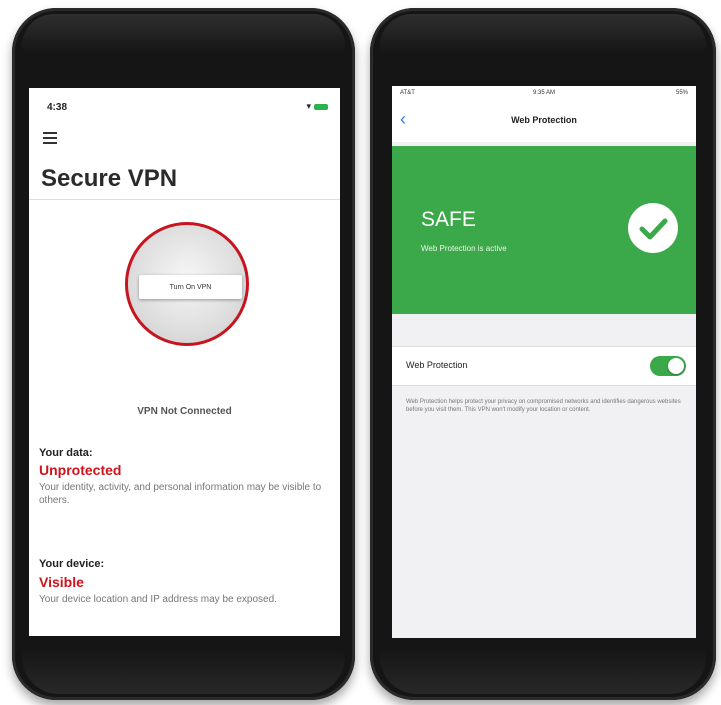 The width and height of the screenshot is (721, 705). Describe the element at coordinates (544, 230) in the screenshot. I see `safe-status-banner: SAFE Web Protection is active` at that location.